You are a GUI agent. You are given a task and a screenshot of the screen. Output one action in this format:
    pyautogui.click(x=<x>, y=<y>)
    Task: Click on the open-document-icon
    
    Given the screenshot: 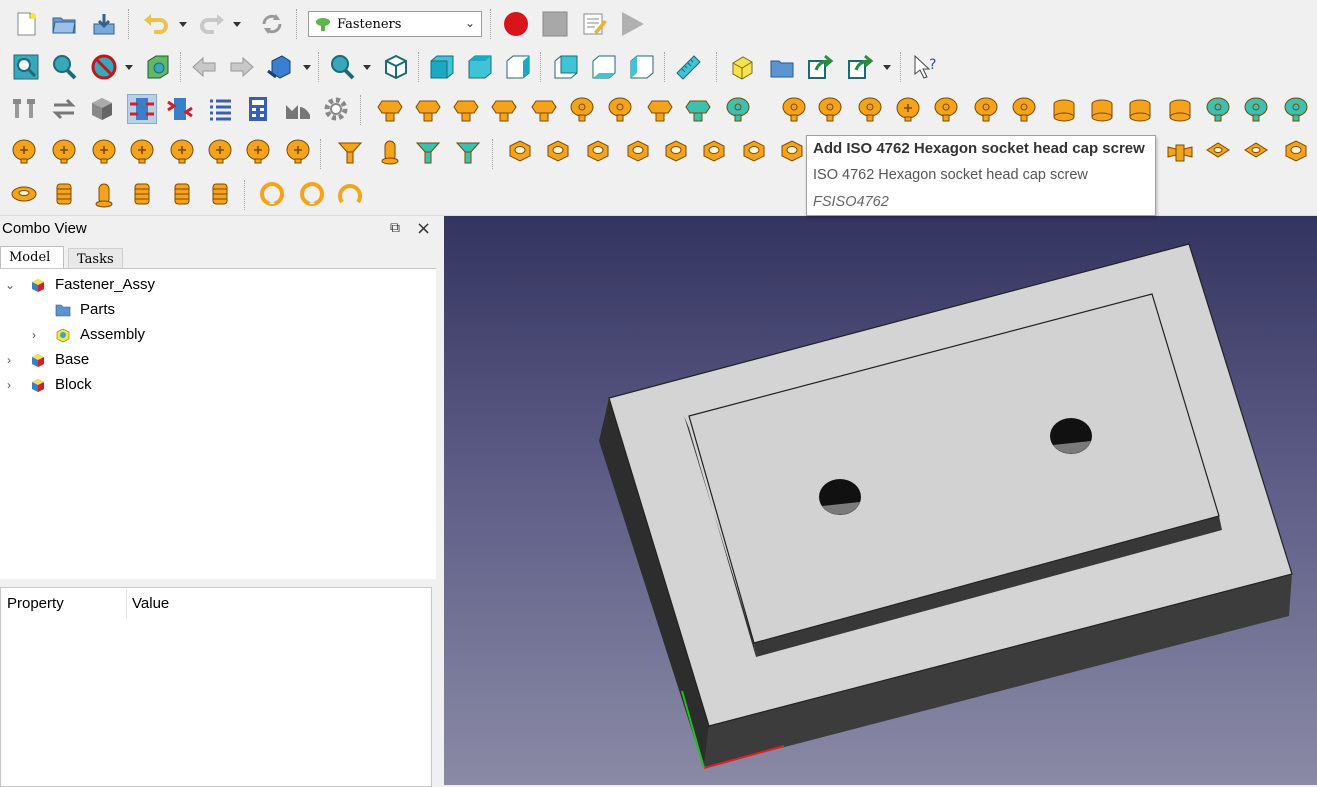 What is the action you would take?
    pyautogui.click(x=64, y=24)
    